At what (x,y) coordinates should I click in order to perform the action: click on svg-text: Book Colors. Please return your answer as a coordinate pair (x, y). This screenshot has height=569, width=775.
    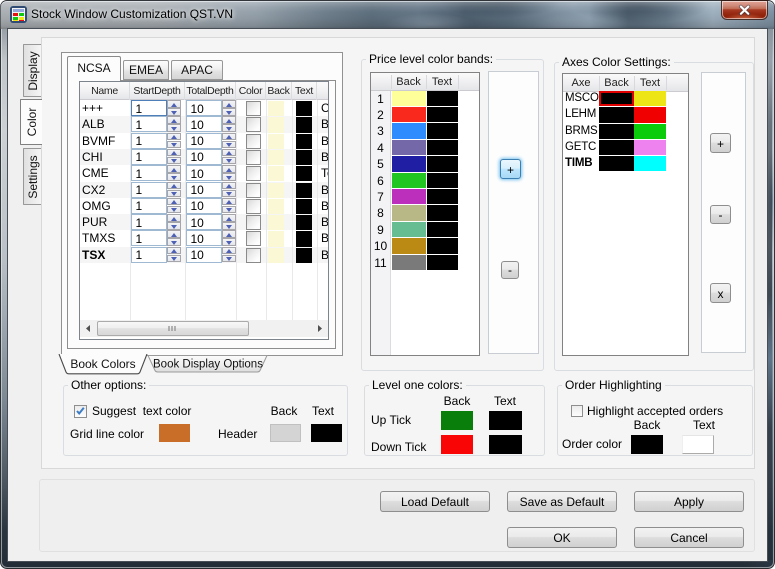
    Looking at the image, I should click on (102, 364).